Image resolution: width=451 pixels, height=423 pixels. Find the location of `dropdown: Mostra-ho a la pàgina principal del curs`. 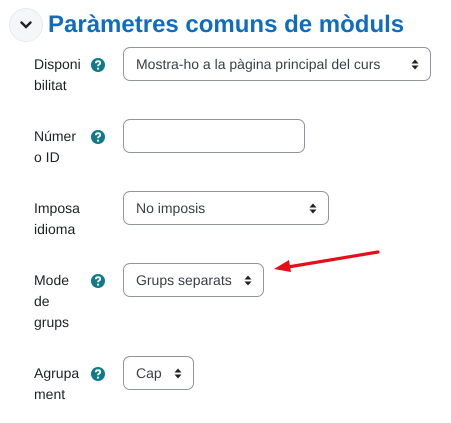

dropdown: Mostra-ho a la pàgina principal del curs is located at coordinates (277, 64).